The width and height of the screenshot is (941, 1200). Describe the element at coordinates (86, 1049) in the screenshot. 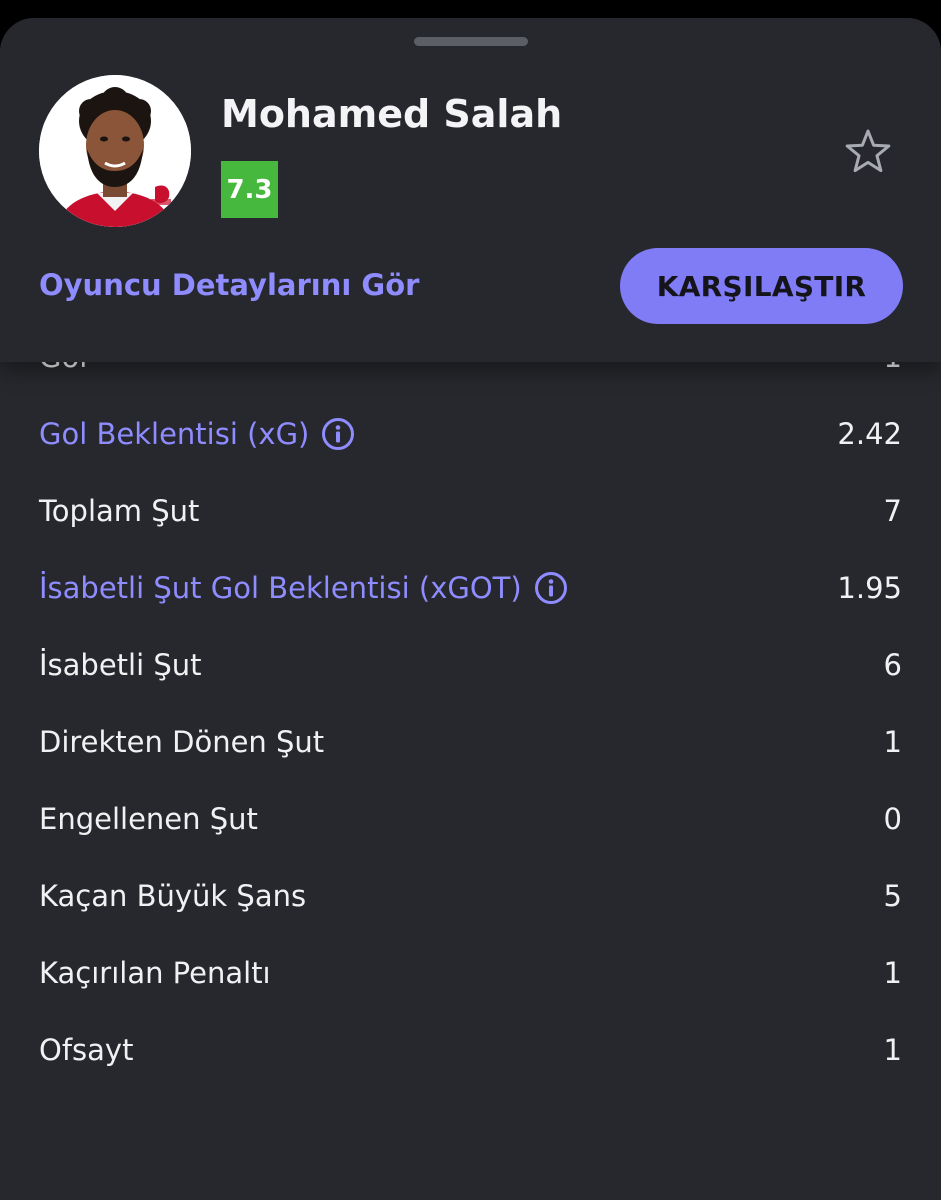

I see `stat-label: Ofsayt` at that location.